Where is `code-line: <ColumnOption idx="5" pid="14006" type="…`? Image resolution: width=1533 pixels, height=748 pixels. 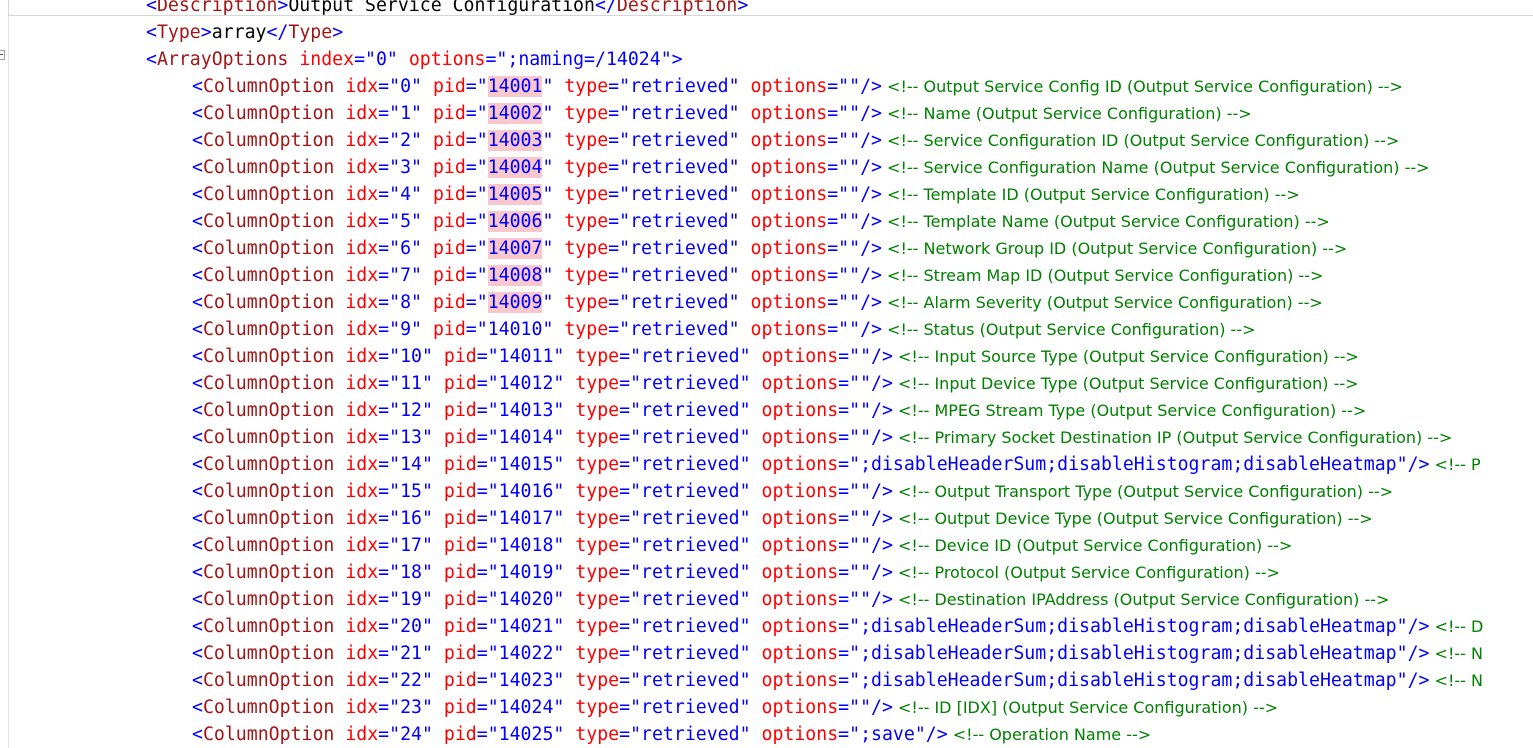 code-line: <ColumnOption idx="5" pid="14006" type="… is located at coordinates (761, 221).